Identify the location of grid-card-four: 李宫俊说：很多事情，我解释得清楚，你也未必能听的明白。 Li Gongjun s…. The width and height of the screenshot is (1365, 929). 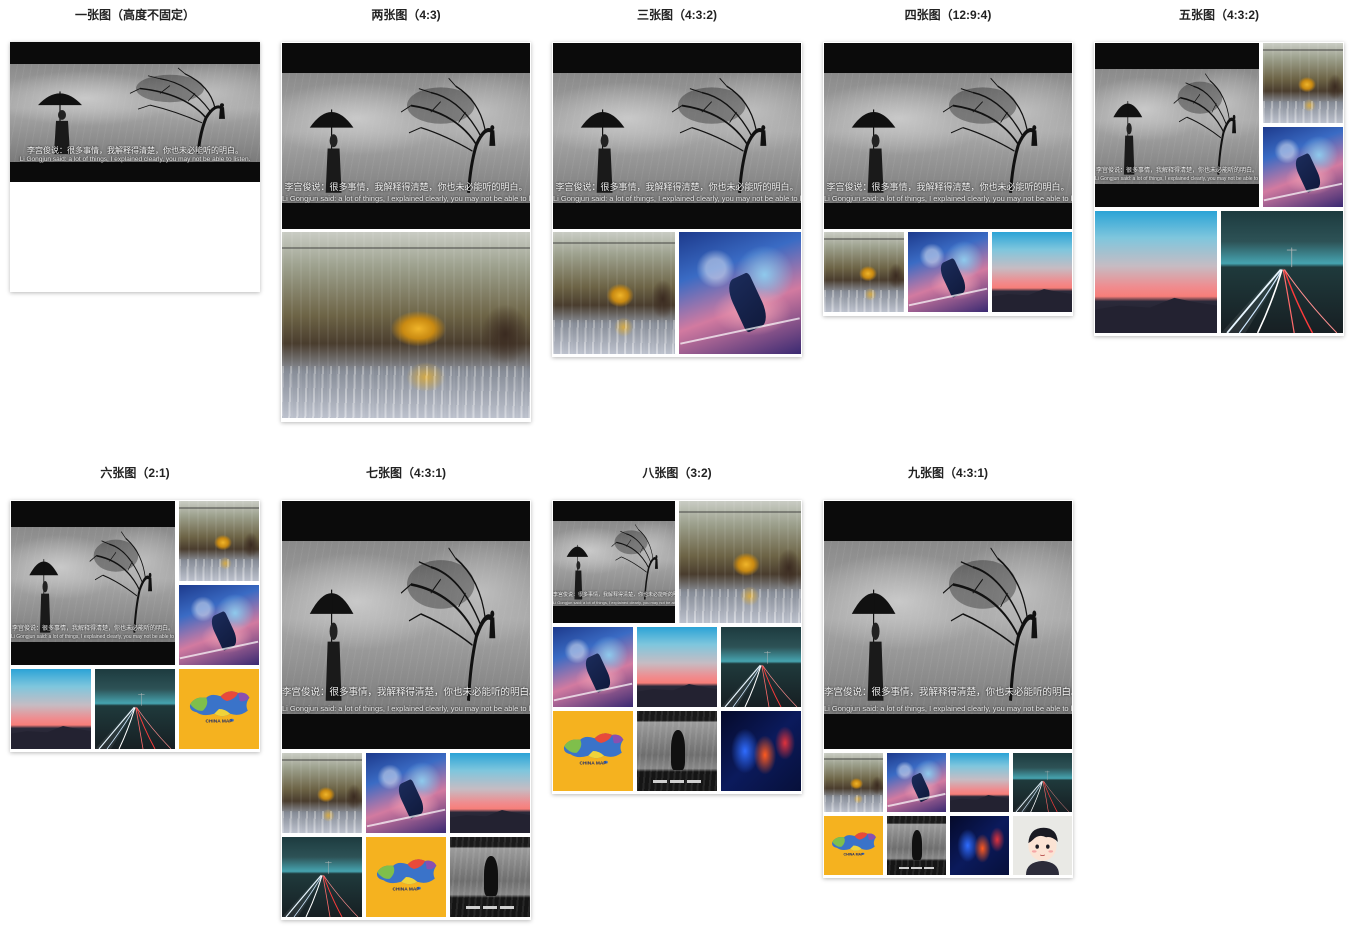
(948, 179).